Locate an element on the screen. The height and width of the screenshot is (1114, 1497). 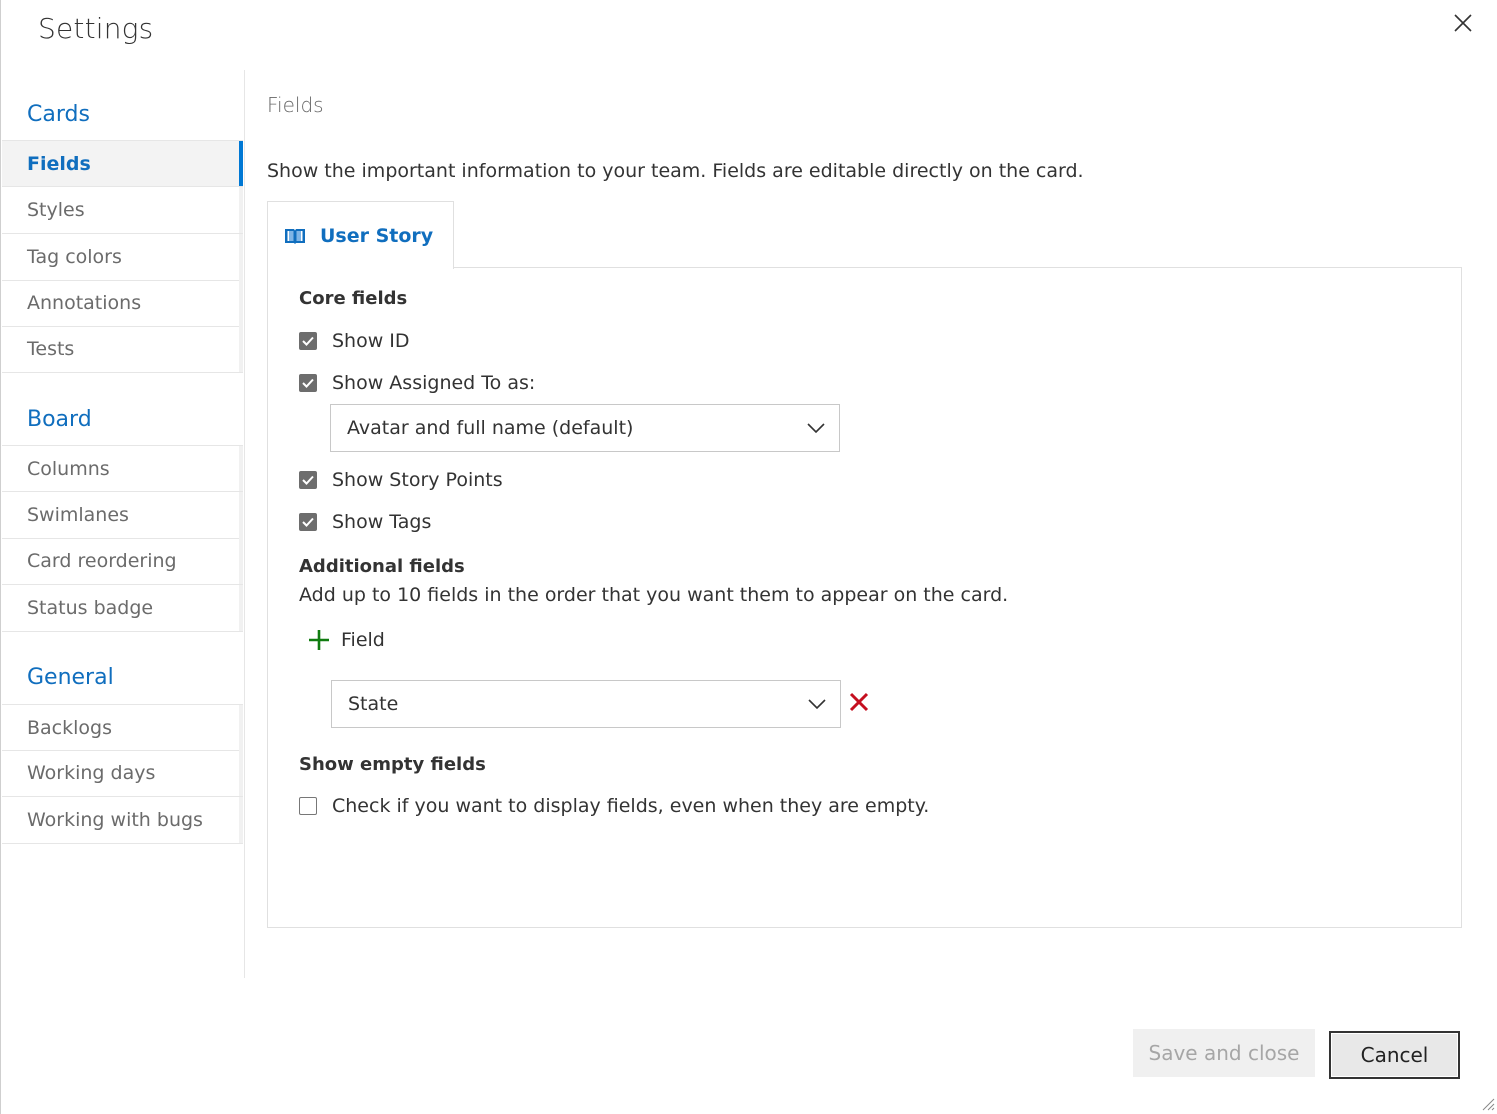
sidebar-item-swimlanes: Swimlanes is located at coordinates (122, 515).